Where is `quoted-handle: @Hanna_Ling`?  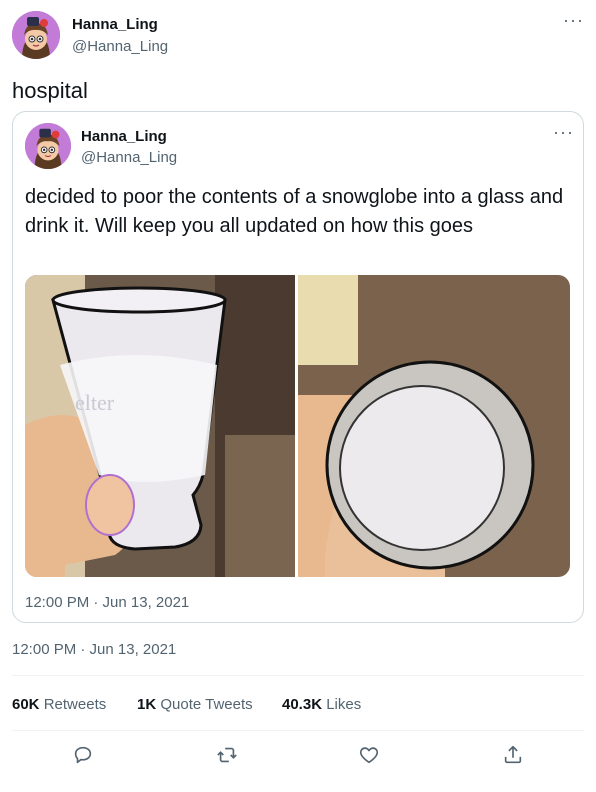 quoted-handle: @Hanna_Ling is located at coordinates (129, 157).